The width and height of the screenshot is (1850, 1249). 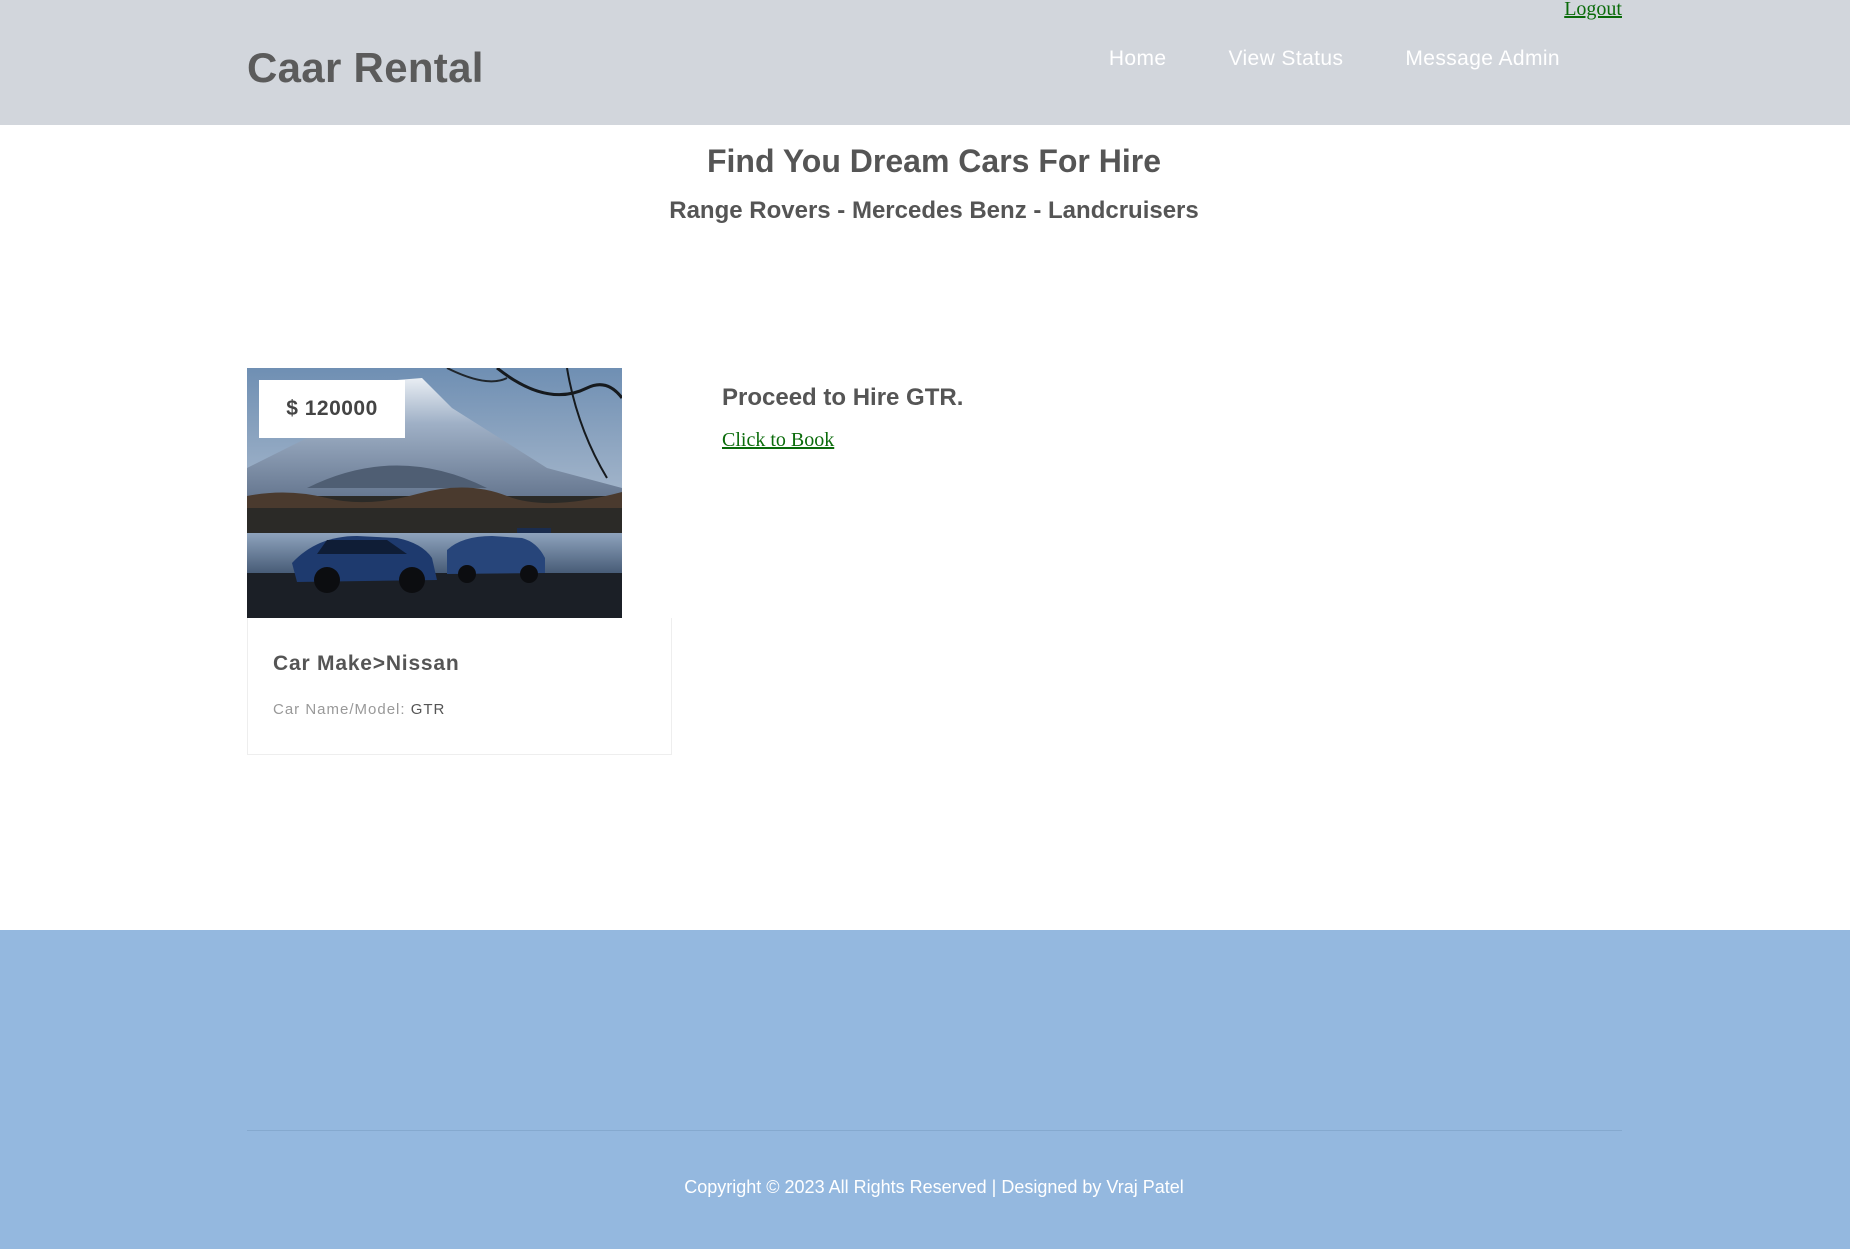 What do you see at coordinates (366, 663) in the screenshot?
I see `car-make: Car Make>Nissan` at bounding box center [366, 663].